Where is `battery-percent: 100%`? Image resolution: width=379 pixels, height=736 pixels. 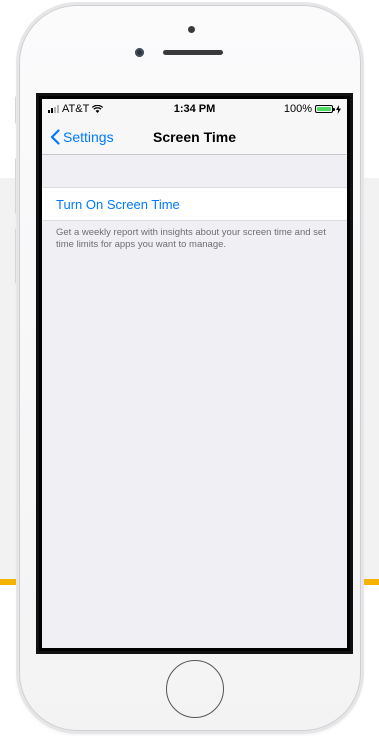
battery-percent: 100% is located at coordinates (297, 109).